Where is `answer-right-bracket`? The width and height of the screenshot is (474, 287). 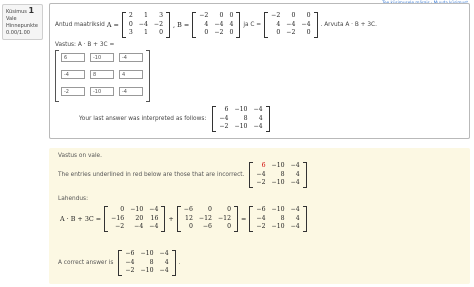 answer-right-bracket is located at coordinates (148, 76).